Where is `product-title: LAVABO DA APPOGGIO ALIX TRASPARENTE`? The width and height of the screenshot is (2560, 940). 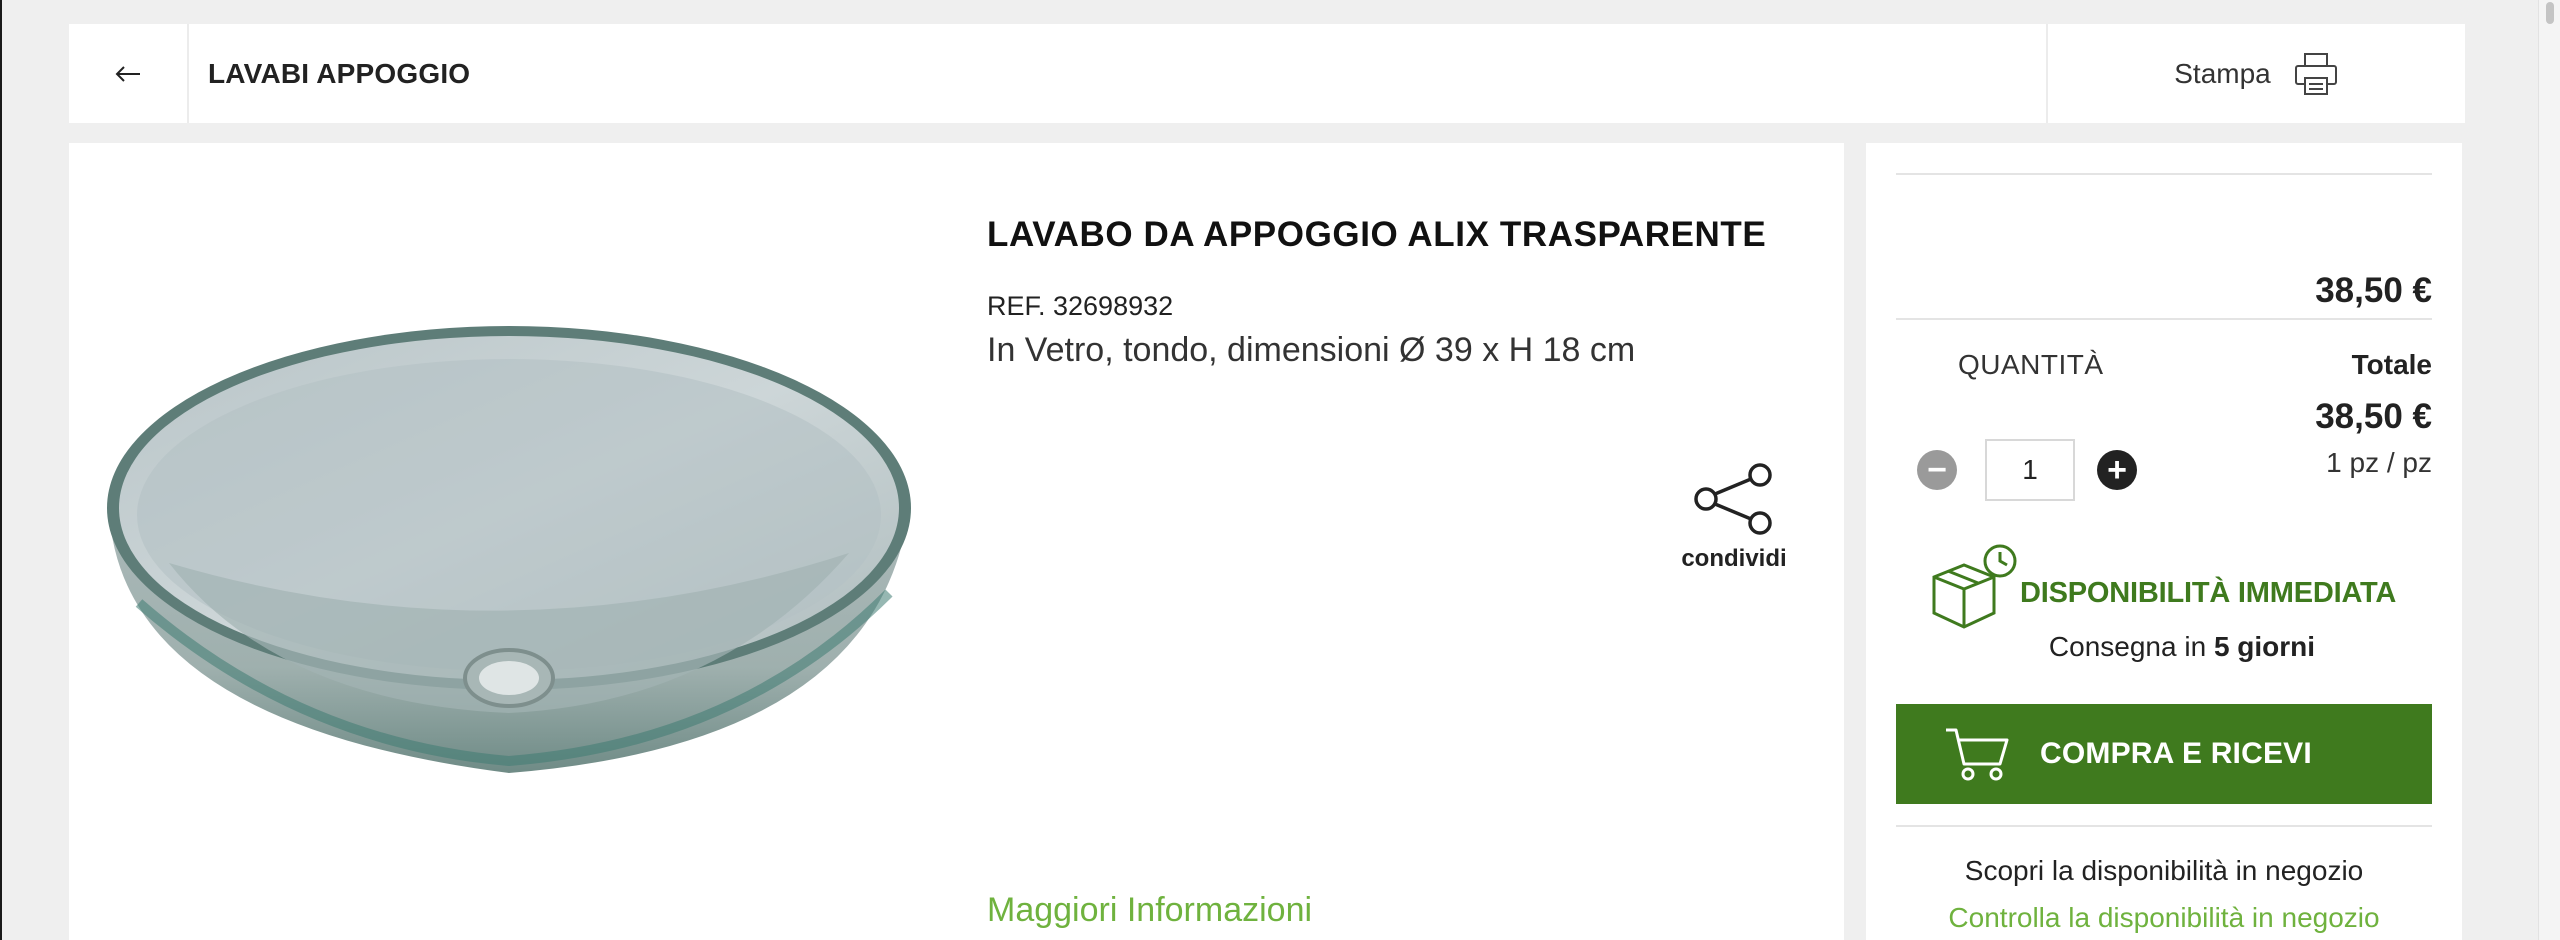 product-title: LAVABO DA APPOGGIO ALIX TRASPARENTE is located at coordinates (1377, 234).